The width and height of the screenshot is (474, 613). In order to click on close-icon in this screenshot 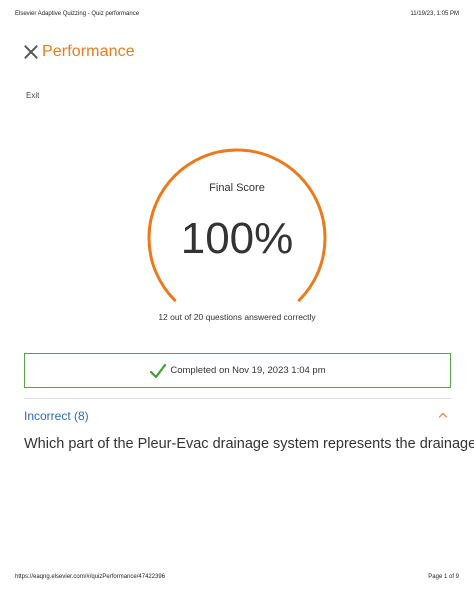, I will do `click(31, 52)`.